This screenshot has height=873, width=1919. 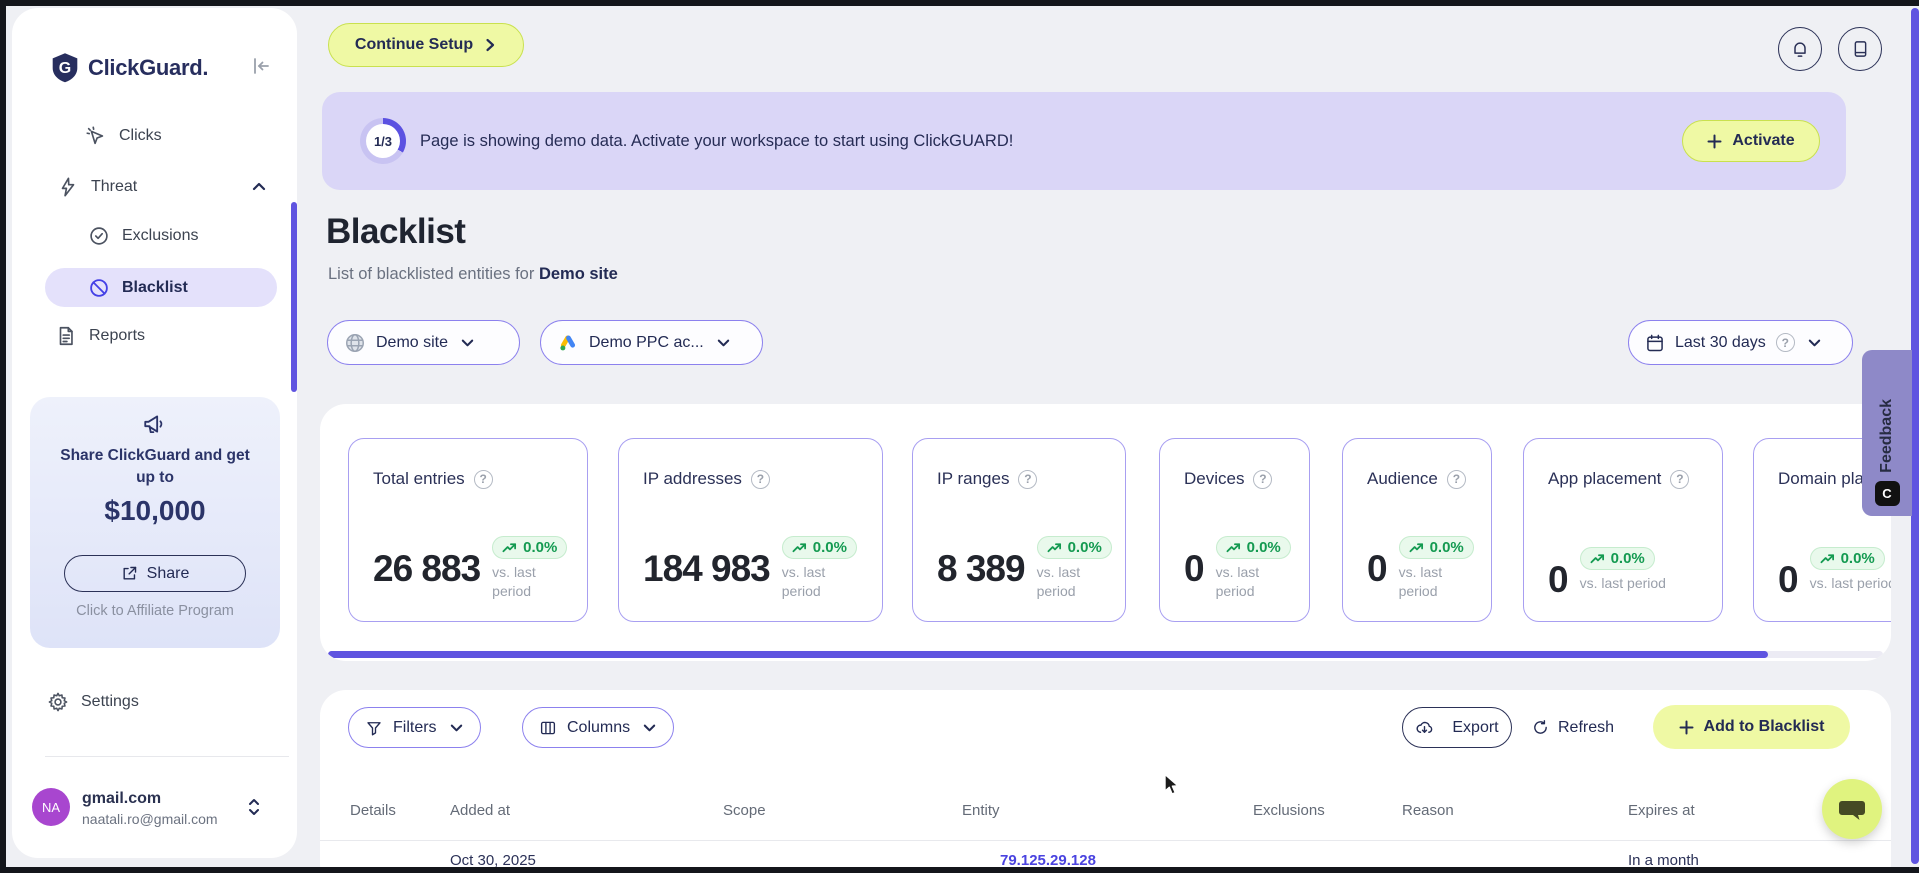 I want to click on share-button: Share, so click(x=155, y=573).